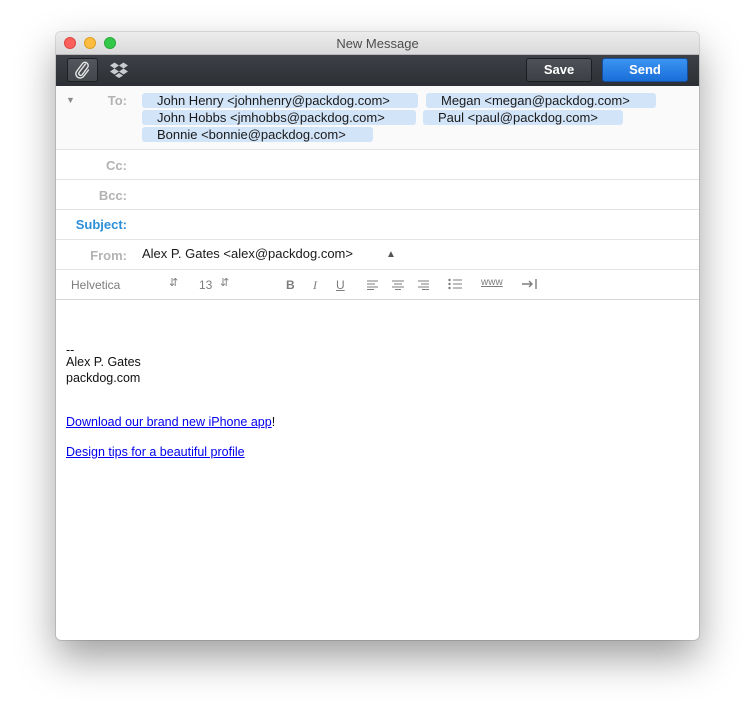 This screenshot has height=720, width=755. What do you see at coordinates (492, 282) in the screenshot?
I see `insert-link-button: www` at bounding box center [492, 282].